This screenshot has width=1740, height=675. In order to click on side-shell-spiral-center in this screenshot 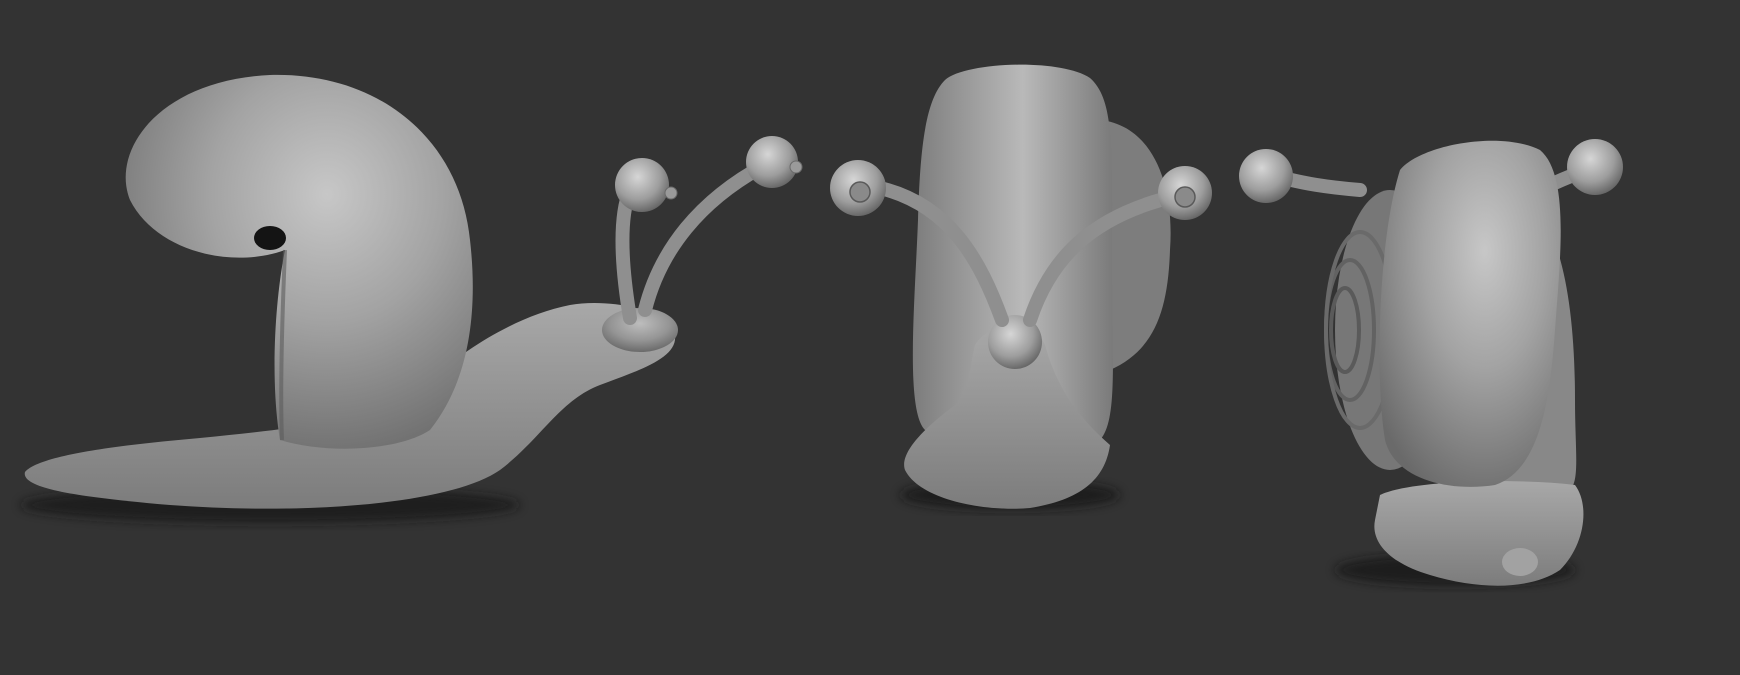, I will do `click(270, 238)`.